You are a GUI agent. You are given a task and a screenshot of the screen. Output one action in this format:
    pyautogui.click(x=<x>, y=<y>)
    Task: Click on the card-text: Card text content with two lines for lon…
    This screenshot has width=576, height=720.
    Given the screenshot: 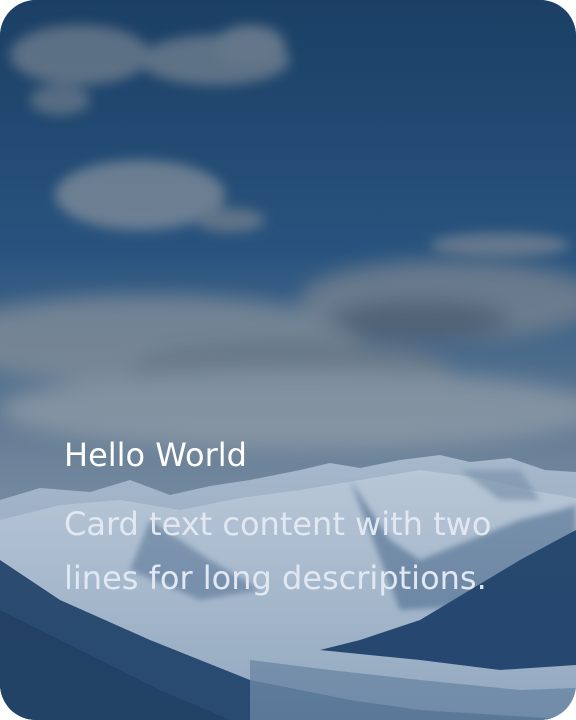 What is the action you would take?
    pyautogui.click(x=278, y=551)
    